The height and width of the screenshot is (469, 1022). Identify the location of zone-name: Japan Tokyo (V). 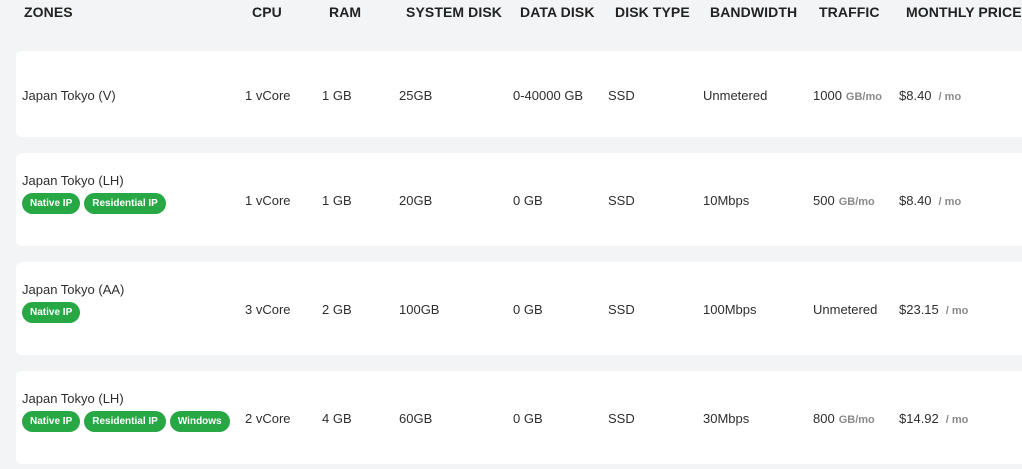
(69, 95).